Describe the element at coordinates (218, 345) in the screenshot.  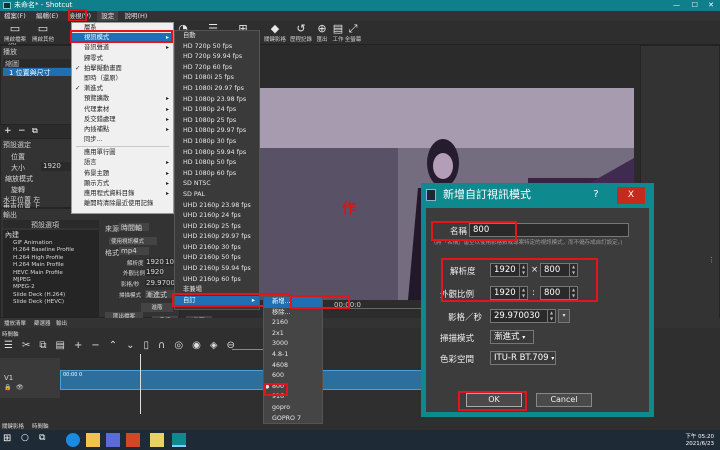
I see `ripple-all-icon: ◈` at that location.